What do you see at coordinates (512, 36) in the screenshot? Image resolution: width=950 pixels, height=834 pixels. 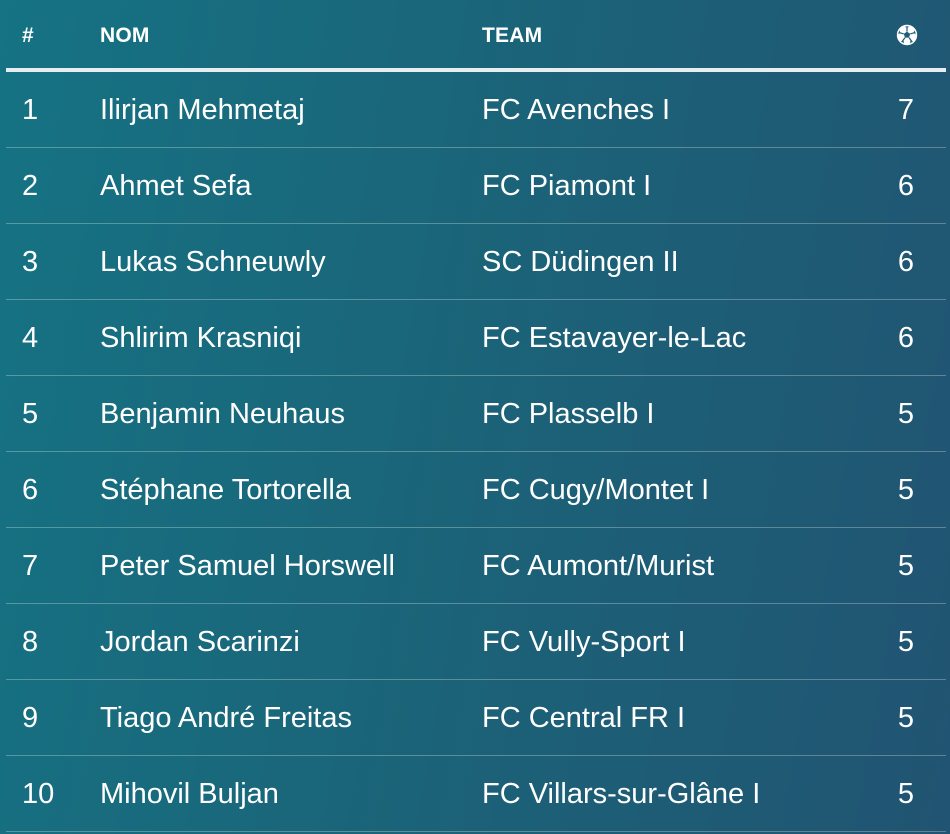 I see `header-team: TEAM` at bounding box center [512, 36].